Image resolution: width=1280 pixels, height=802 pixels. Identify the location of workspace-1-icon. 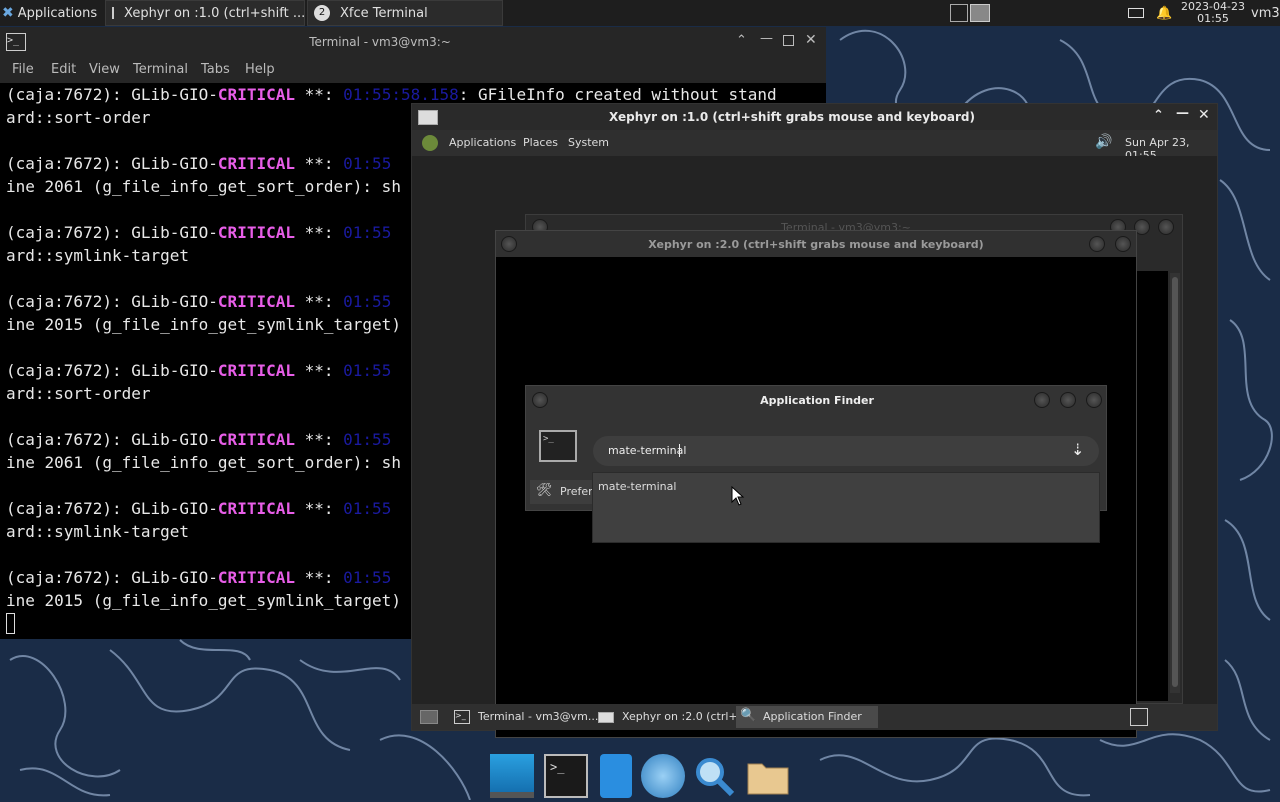
(959, 13).